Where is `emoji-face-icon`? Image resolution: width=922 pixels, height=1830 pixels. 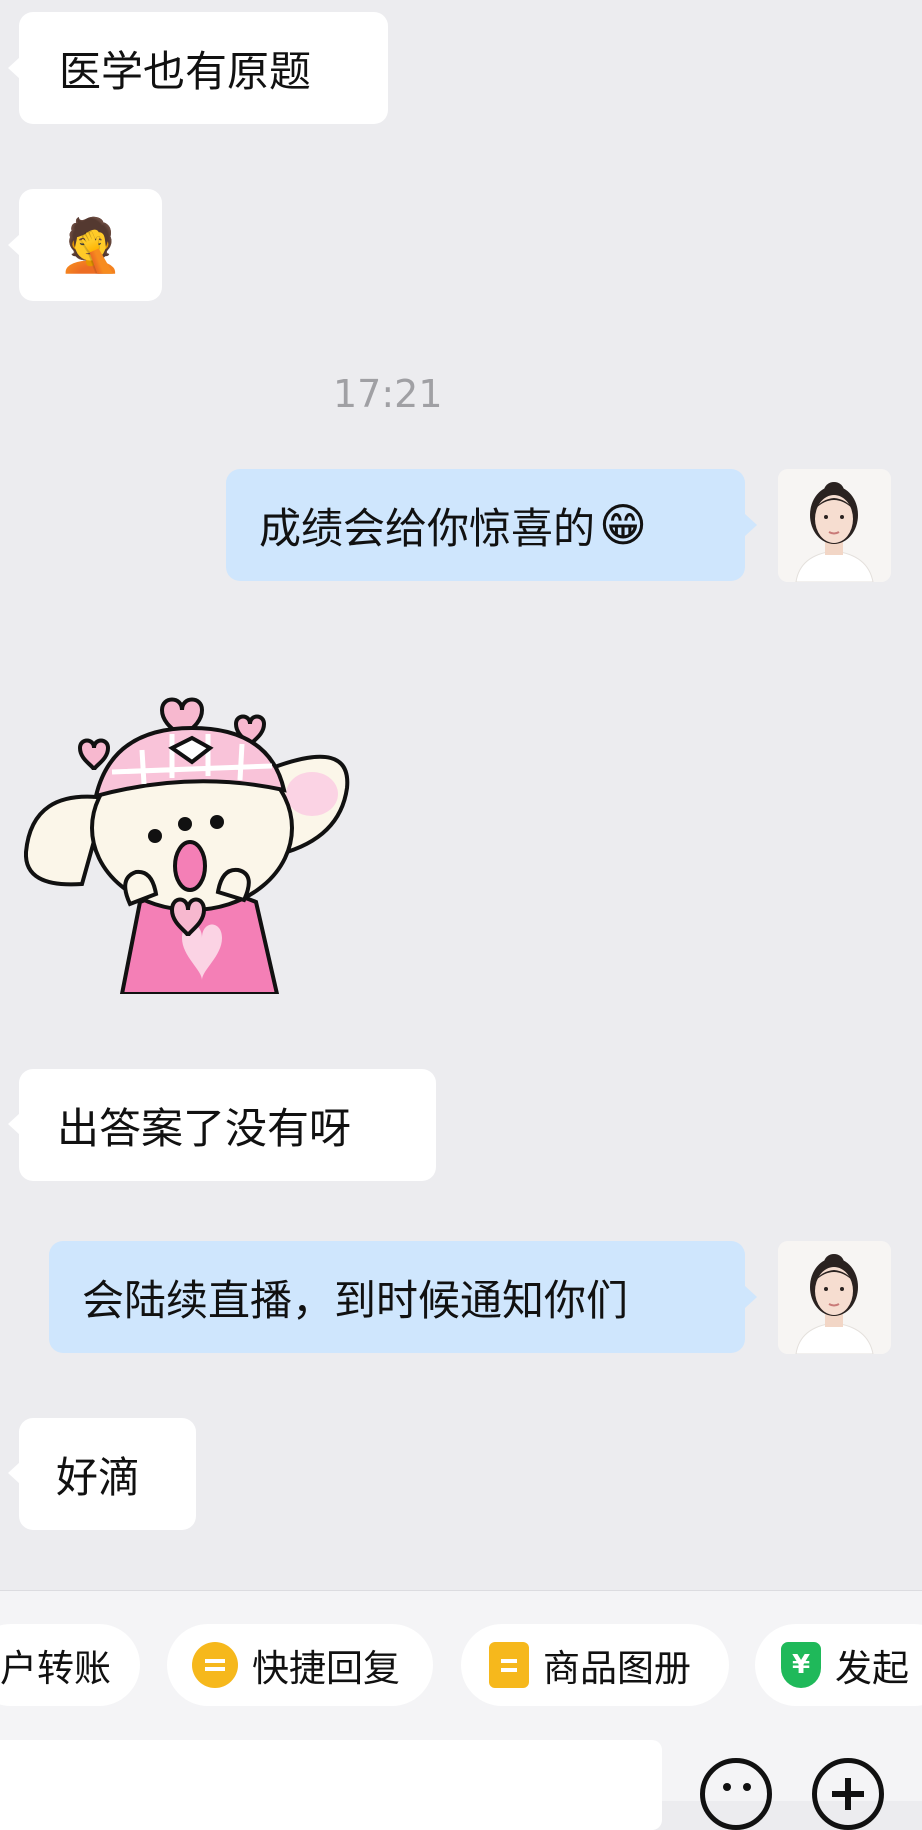
emoji-face-icon is located at coordinates (727, 1787).